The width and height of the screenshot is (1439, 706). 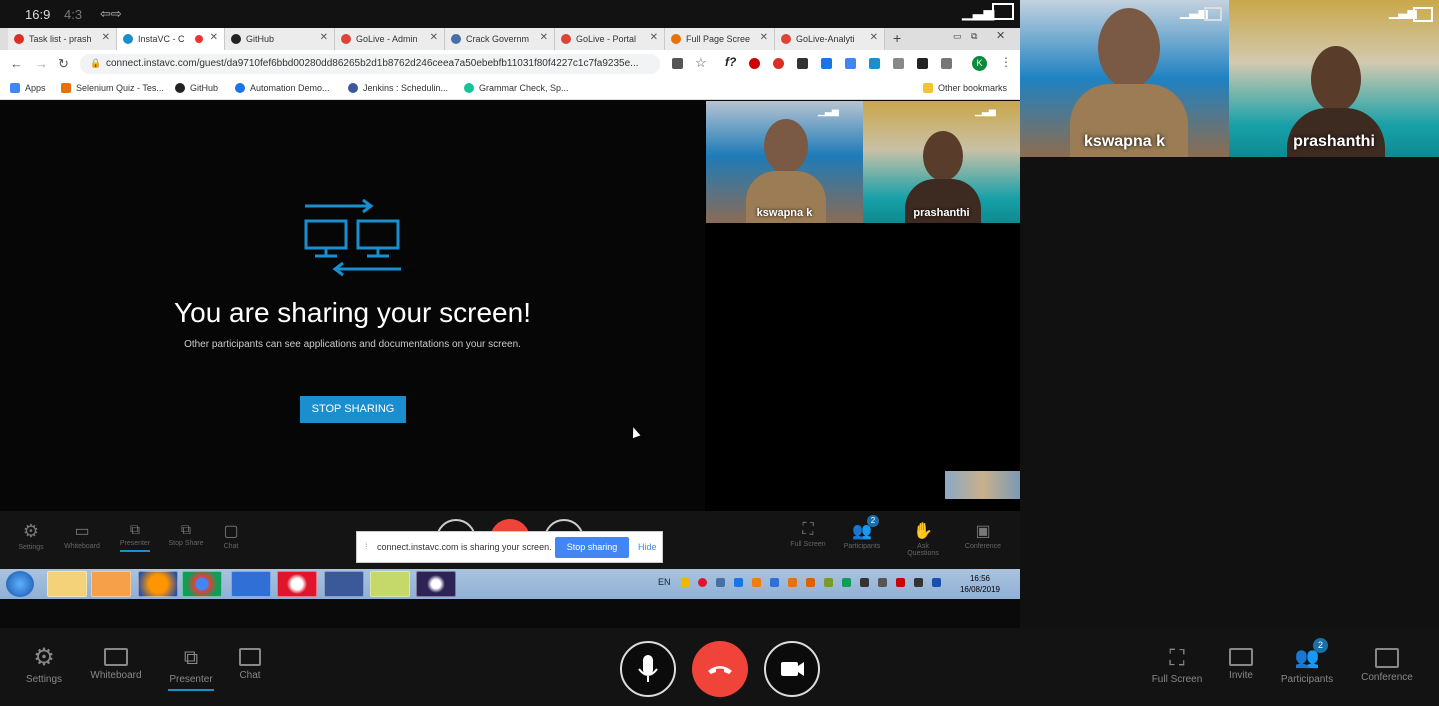 I want to click on tab-golive-analytics: GoLive-Analyti ✕, so click(x=830, y=39).